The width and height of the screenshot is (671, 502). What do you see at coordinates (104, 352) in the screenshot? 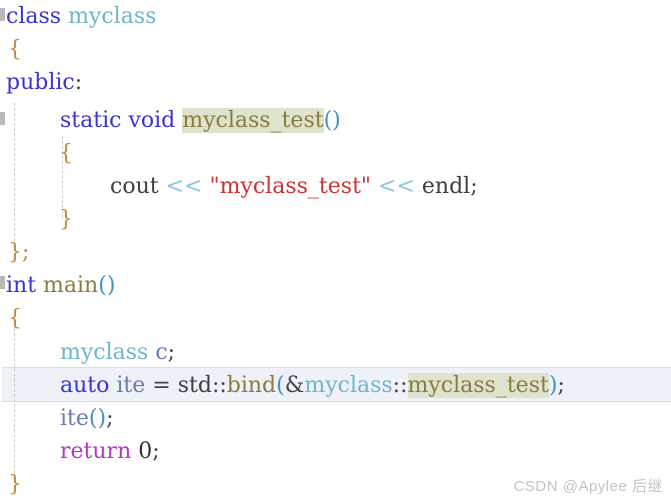
I see `token-type-myclass: myclass` at bounding box center [104, 352].